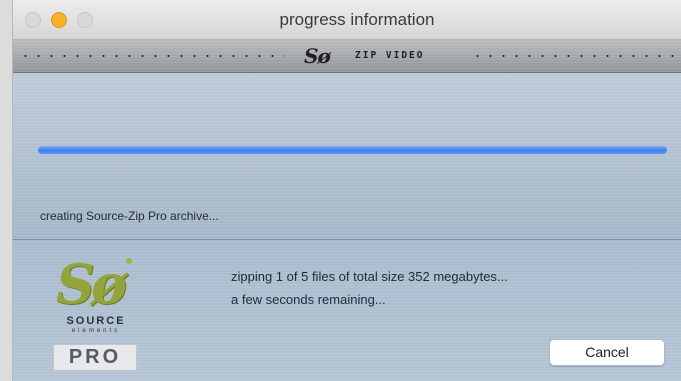 Image resolution: width=681 pixels, height=381 pixels. I want to click on logo-pro-badge: PRO, so click(95, 357).